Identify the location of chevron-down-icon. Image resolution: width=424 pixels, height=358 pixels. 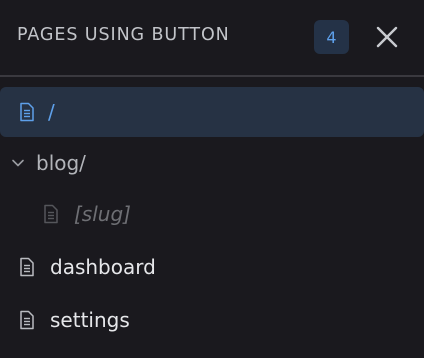
(18, 163).